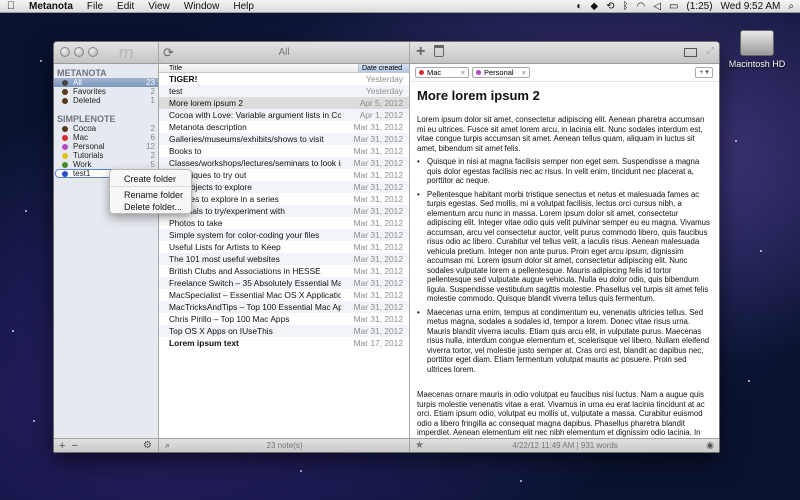 The width and height of the screenshot is (800, 500). Describe the element at coordinates (657, 6) in the screenshot. I see `volume-icon: ◁` at that location.